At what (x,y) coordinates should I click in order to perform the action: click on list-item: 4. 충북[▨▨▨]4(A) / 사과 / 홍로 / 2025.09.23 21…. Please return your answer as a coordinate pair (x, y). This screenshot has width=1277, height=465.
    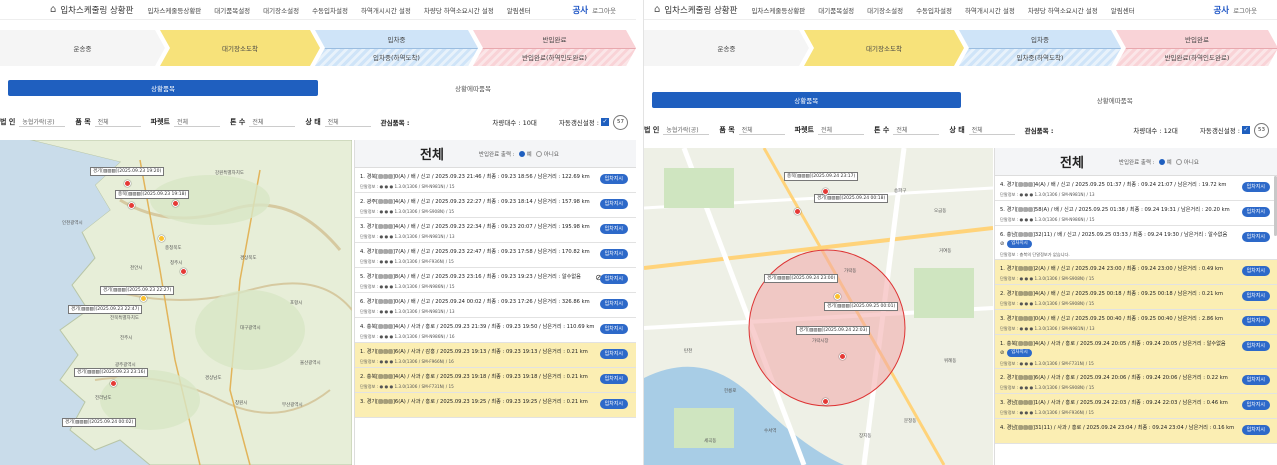
    Looking at the image, I should click on (495, 330).